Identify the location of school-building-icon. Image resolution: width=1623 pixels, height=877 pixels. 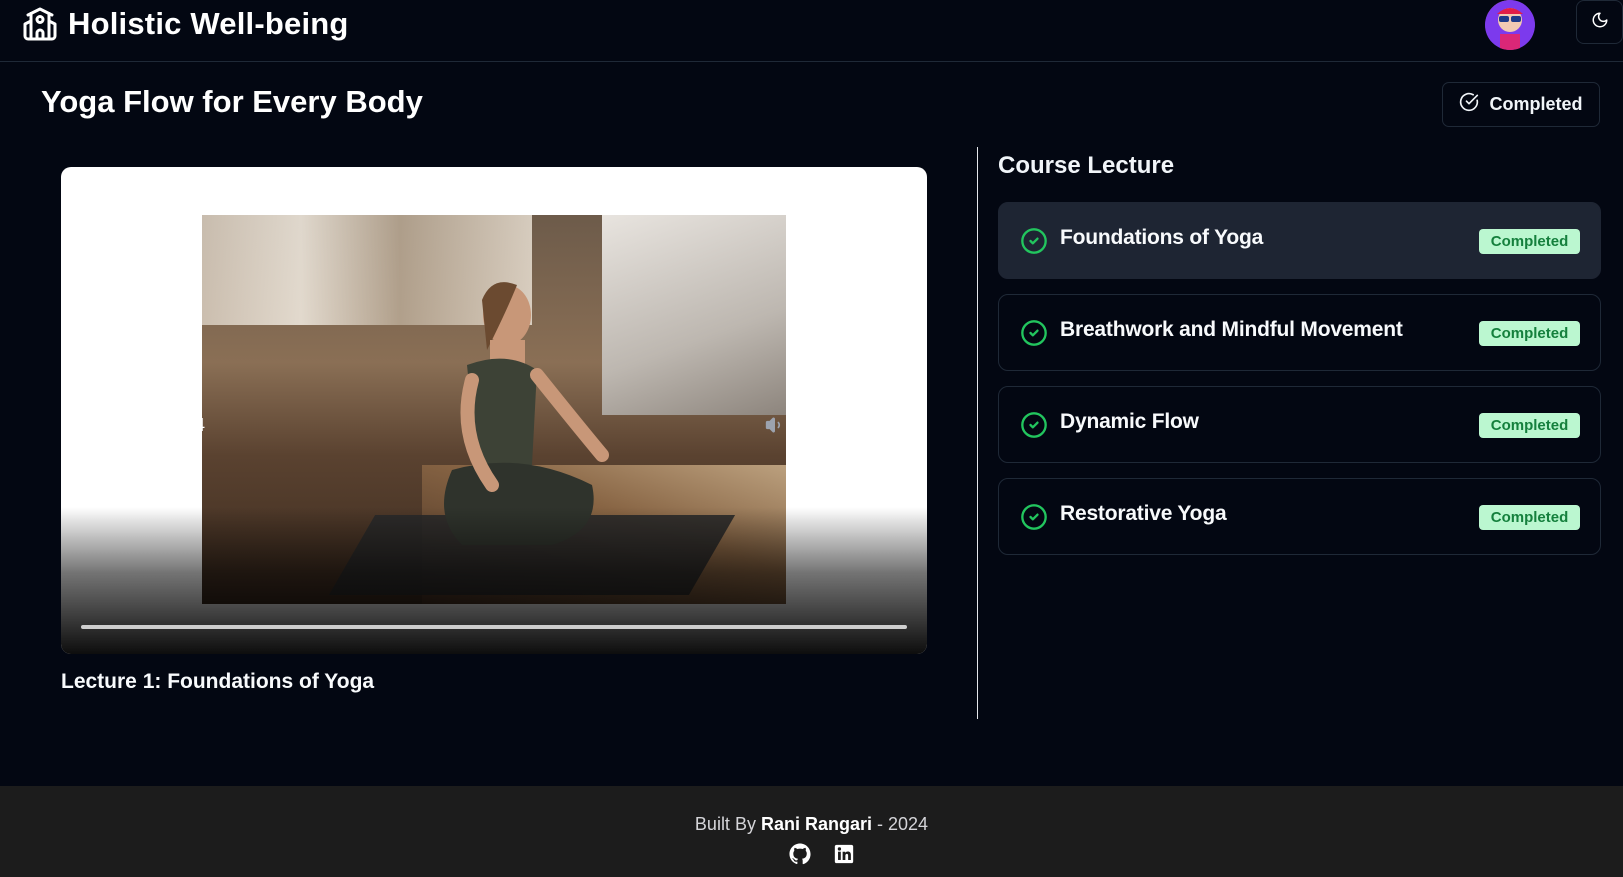
(40, 24).